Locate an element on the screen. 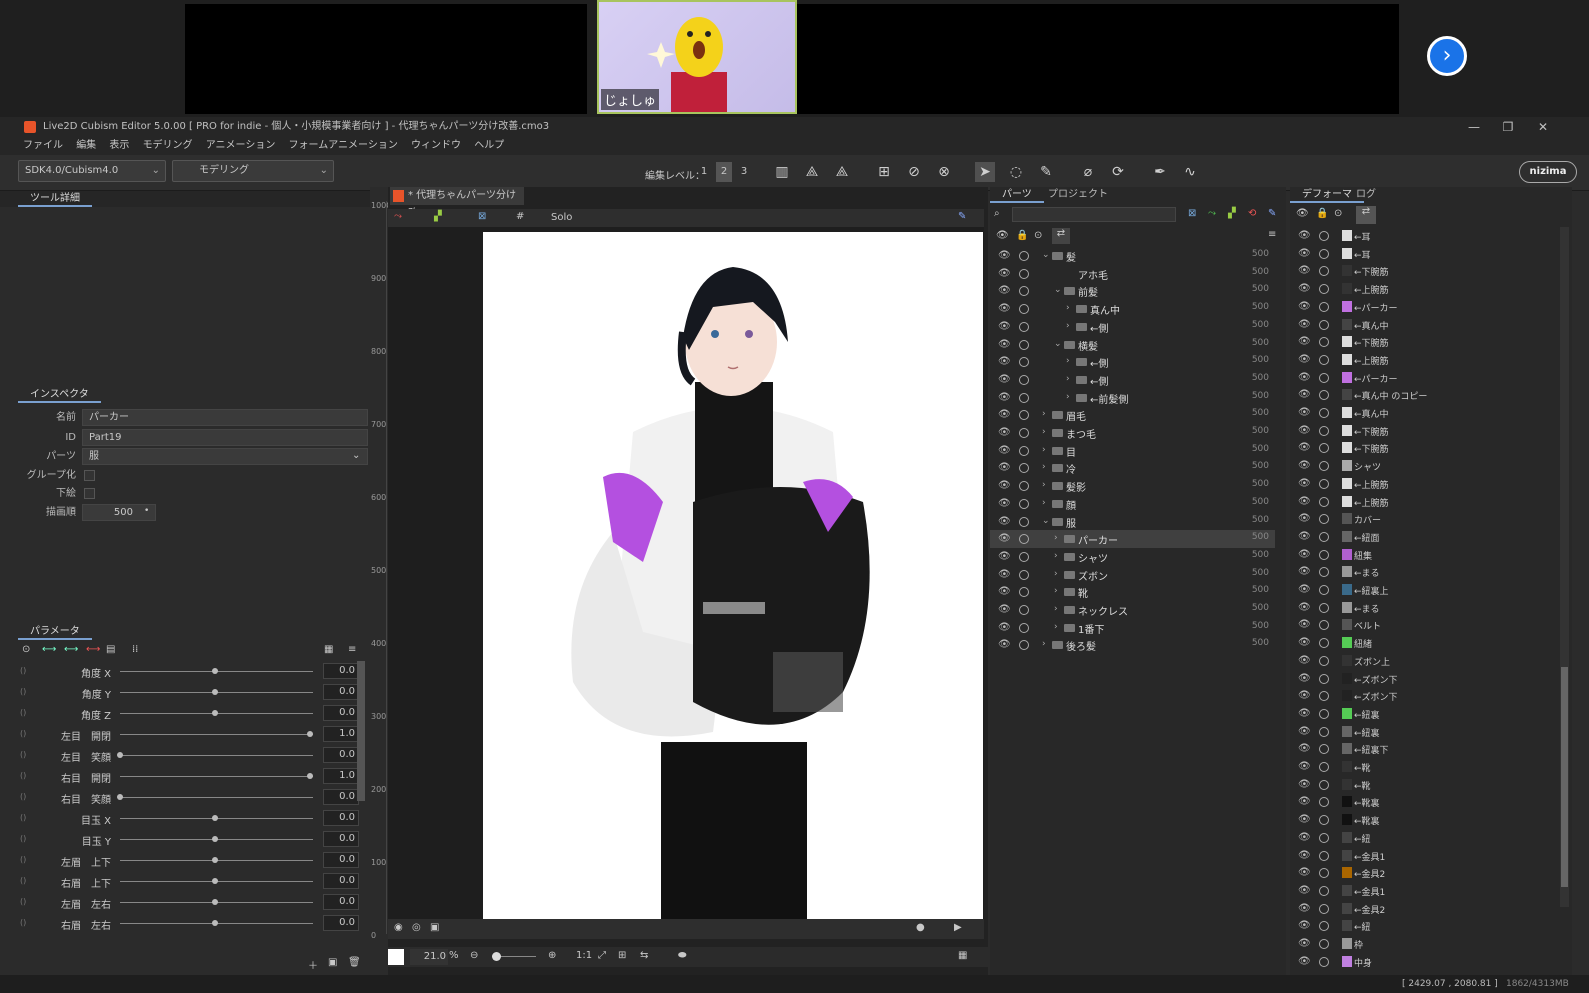  lasso-icon: ◌ is located at coordinates (1016, 172).